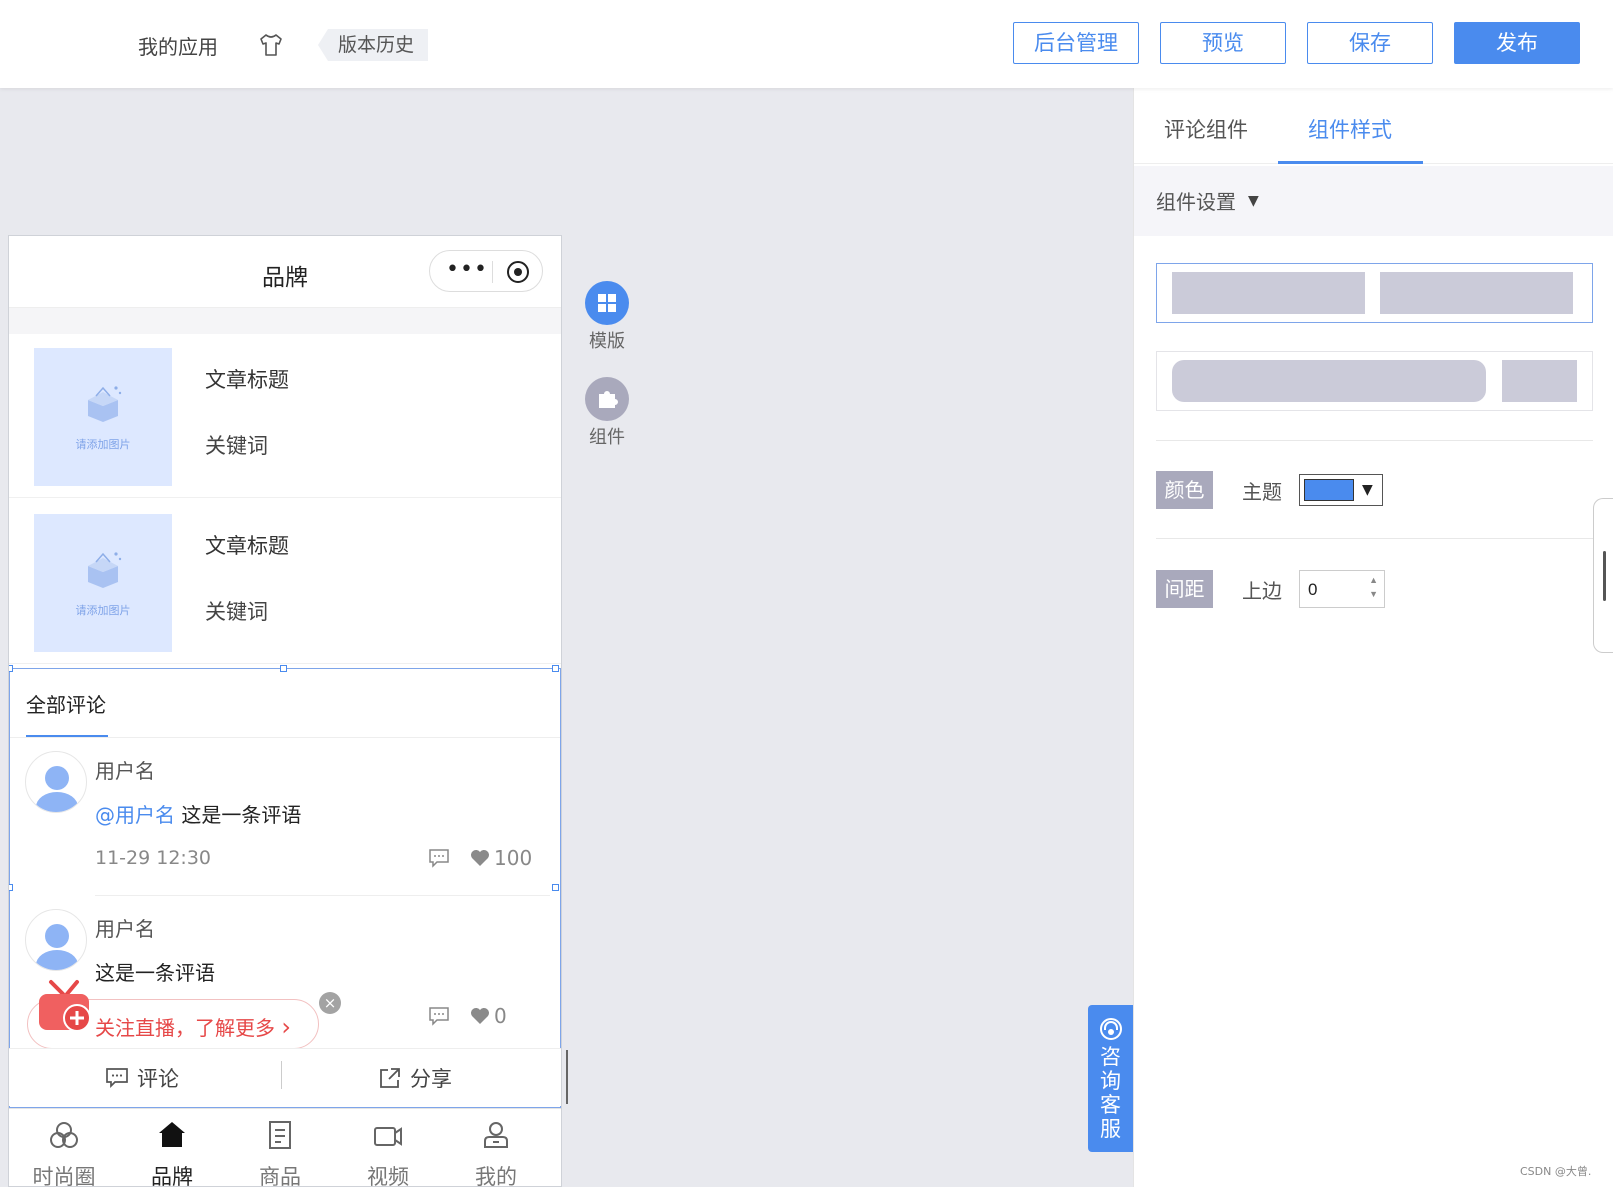  What do you see at coordinates (388, 1147) in the screenshot?
I see `tab-video: 视频` at bounding box center [388, 1147].